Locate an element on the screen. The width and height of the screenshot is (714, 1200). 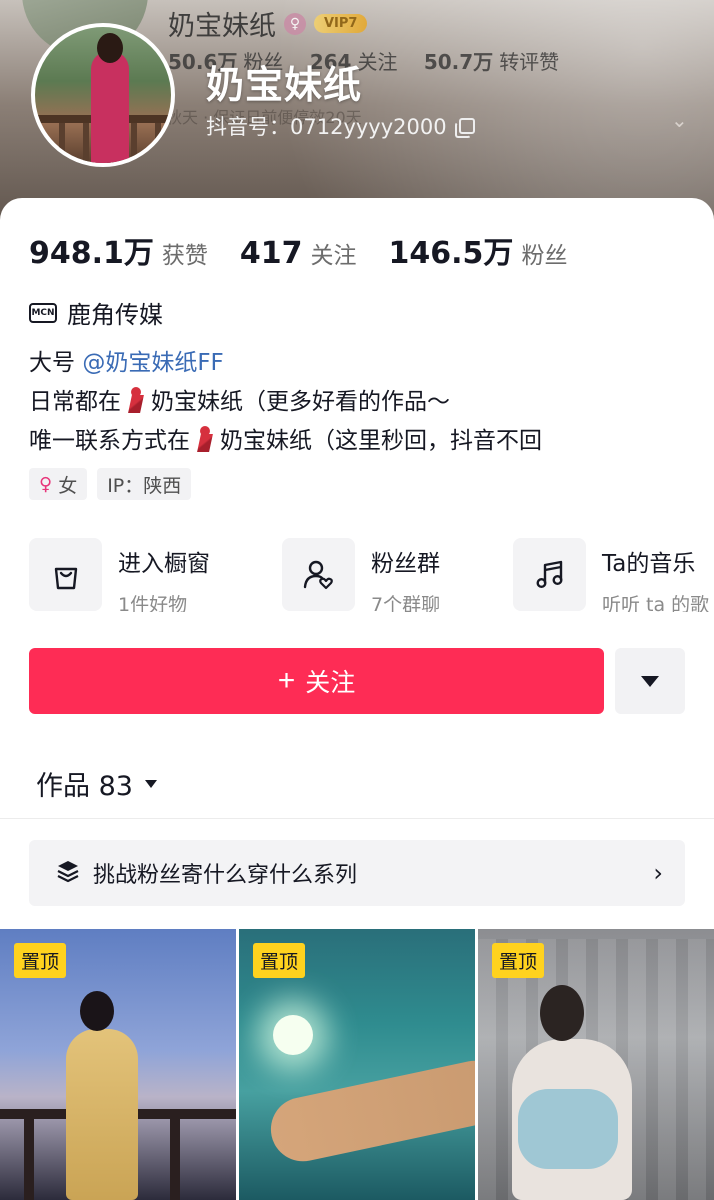
feature-sub: 1件好物 is located at coordinates (153, 603).